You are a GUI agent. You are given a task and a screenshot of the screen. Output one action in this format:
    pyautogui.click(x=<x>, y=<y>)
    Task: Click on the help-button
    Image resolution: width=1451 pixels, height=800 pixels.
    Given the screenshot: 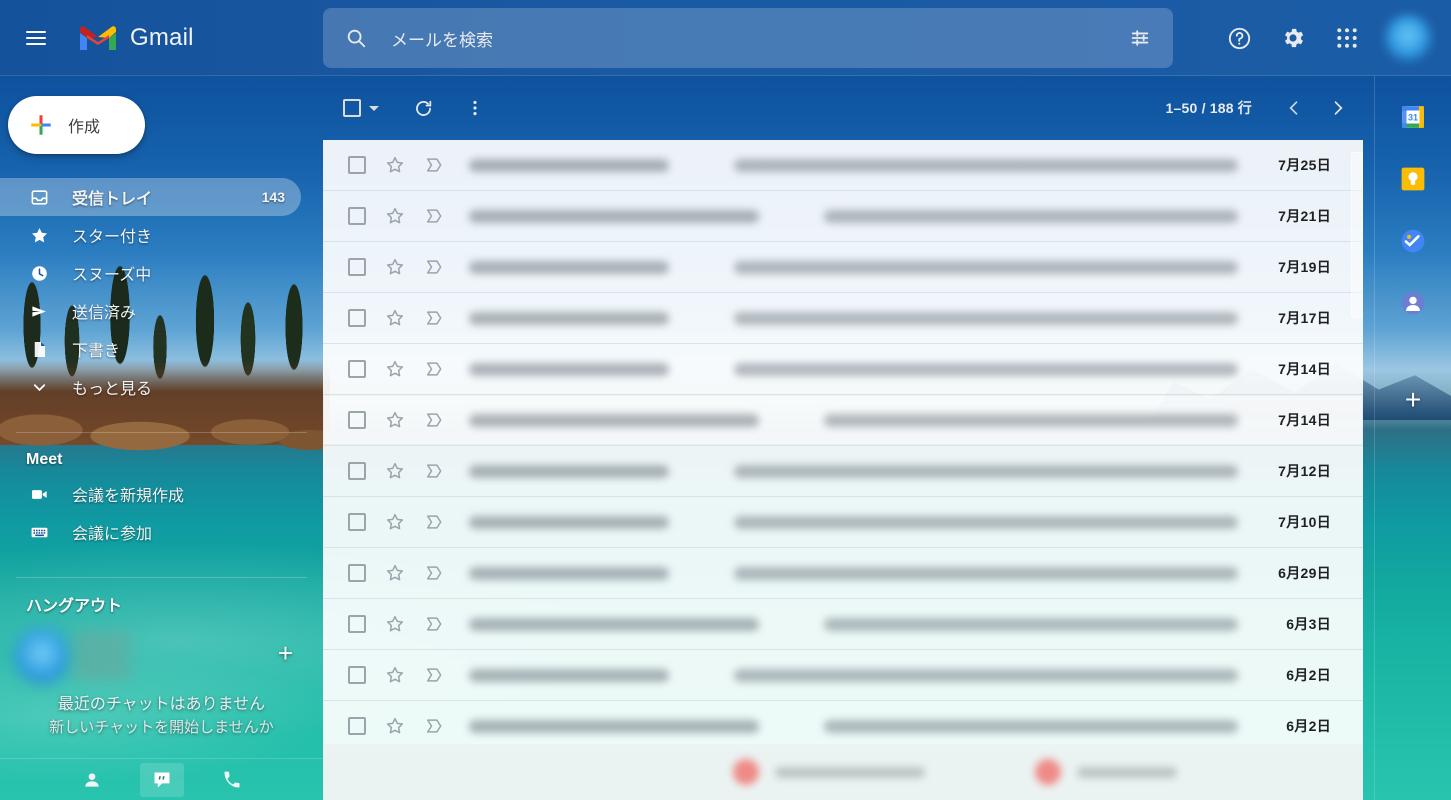 What is the action you would take?
    pyautogui.click(x=1239, y=38)
    